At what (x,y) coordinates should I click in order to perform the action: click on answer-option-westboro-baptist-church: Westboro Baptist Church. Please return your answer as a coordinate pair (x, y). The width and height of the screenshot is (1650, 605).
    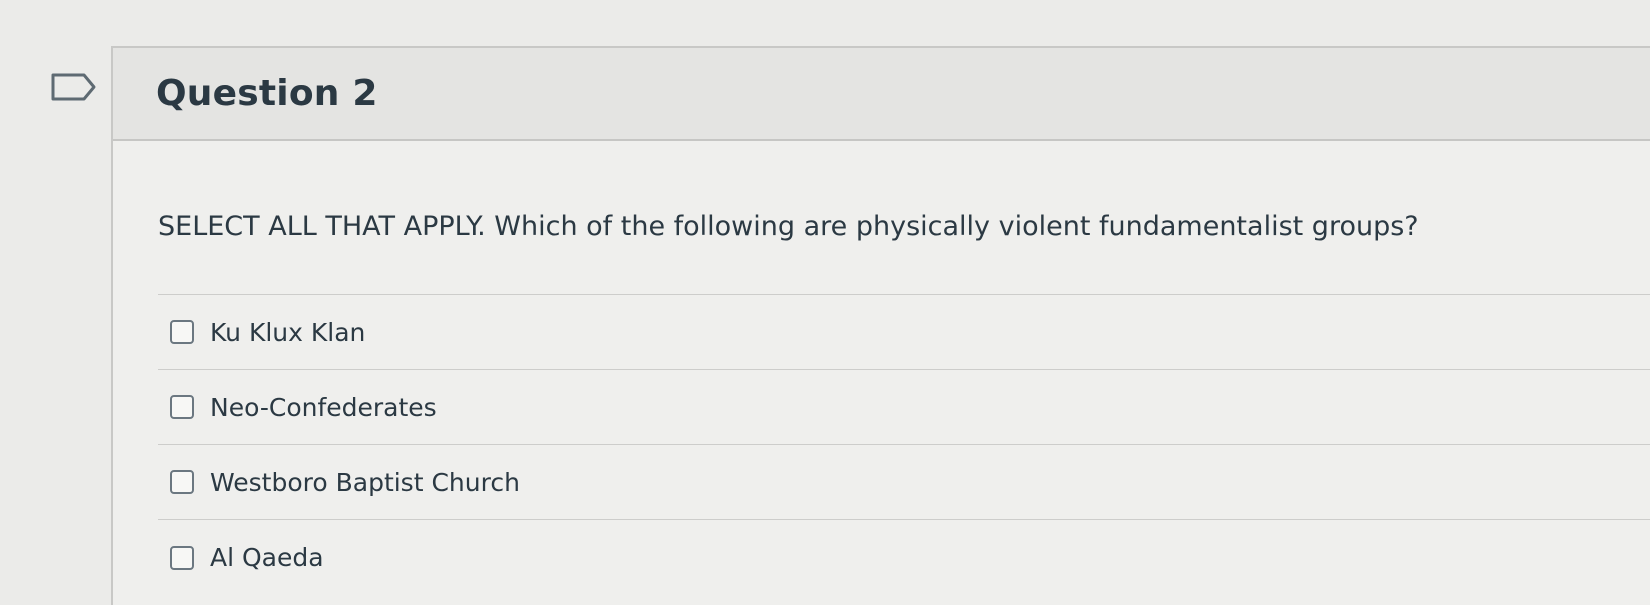
    Looking at the image, I should click on (904, 482).